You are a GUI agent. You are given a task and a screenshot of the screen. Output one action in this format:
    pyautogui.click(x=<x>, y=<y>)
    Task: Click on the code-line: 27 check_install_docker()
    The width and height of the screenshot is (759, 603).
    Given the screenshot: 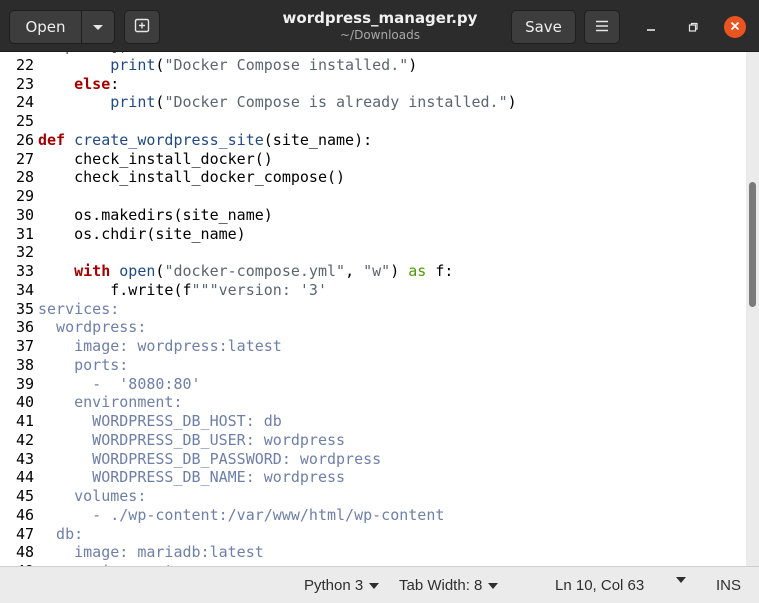 What is the action you would take?
    pyautogui.click(x=373, y=159)
    